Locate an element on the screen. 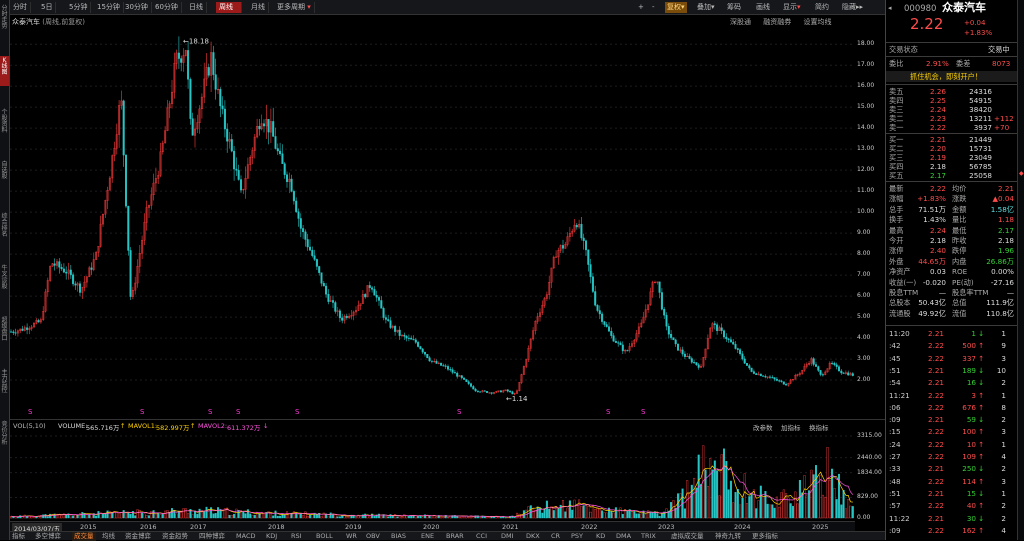  period-monthly: 月线 is located at coordinates (258, 7).